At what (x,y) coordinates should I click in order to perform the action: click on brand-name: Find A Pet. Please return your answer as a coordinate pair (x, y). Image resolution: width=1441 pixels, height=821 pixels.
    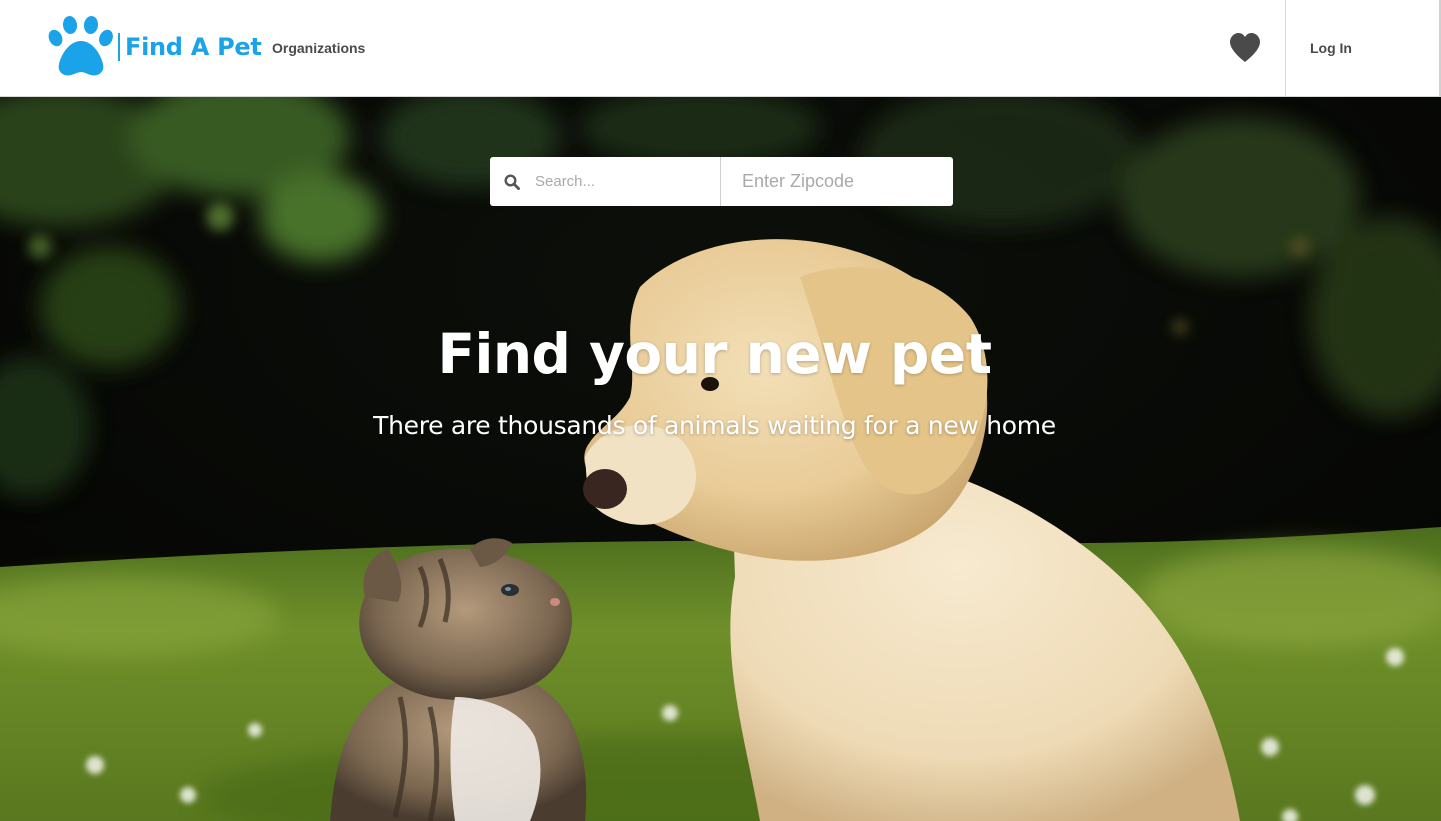
    Looking at the image, I should click on (193, 47).